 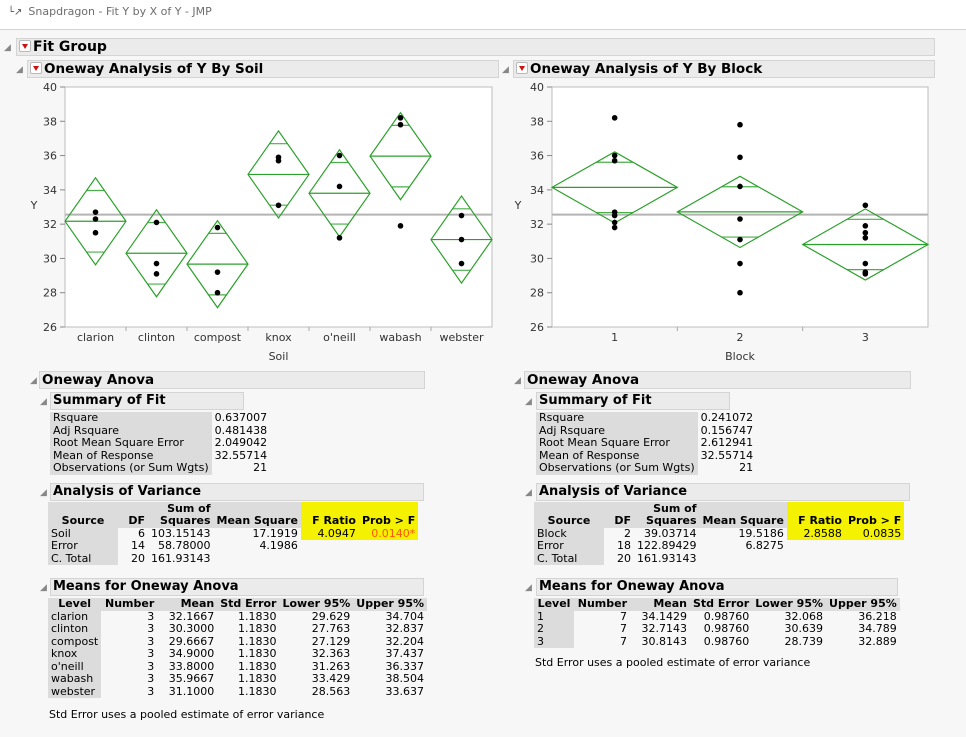 I want to click on means-cell: clinton, so click(x=75, y=629).